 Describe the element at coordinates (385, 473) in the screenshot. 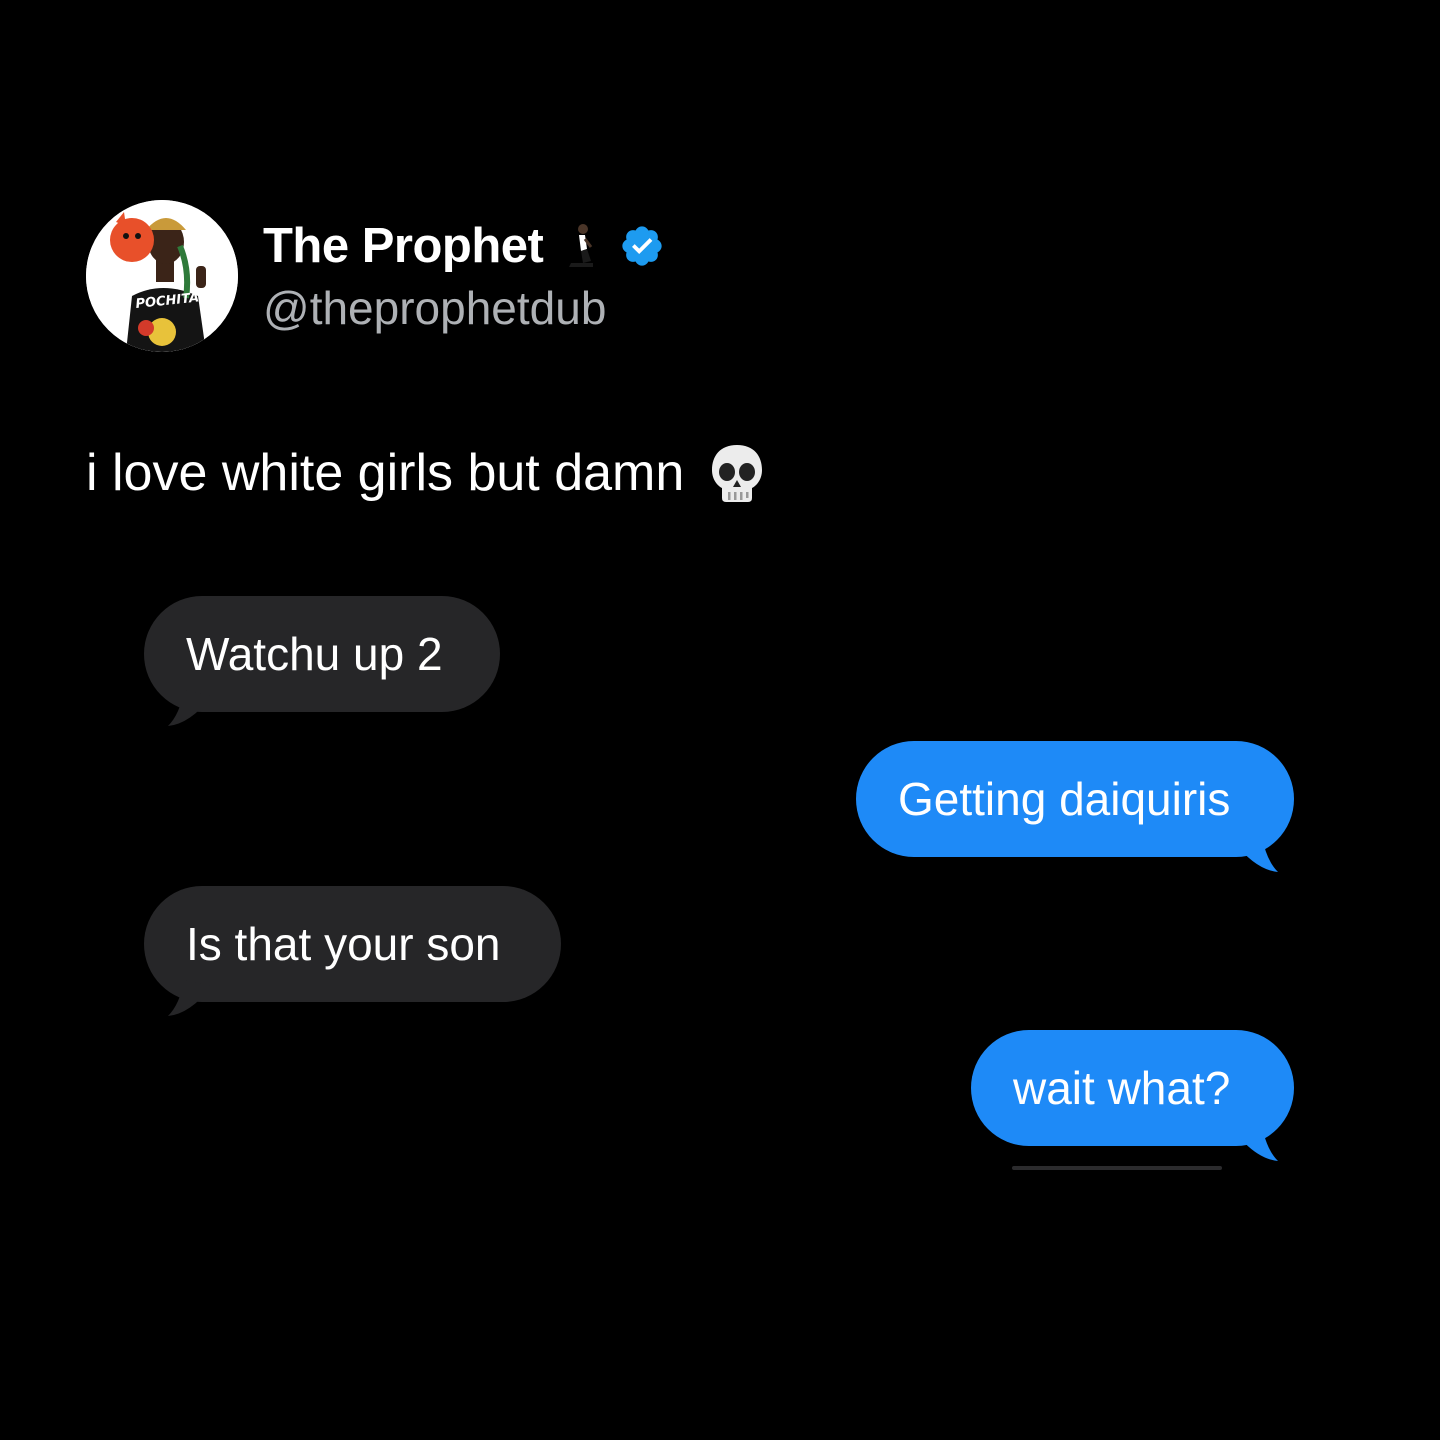

I see `tweet-text: i love white girls but damn` at that location.